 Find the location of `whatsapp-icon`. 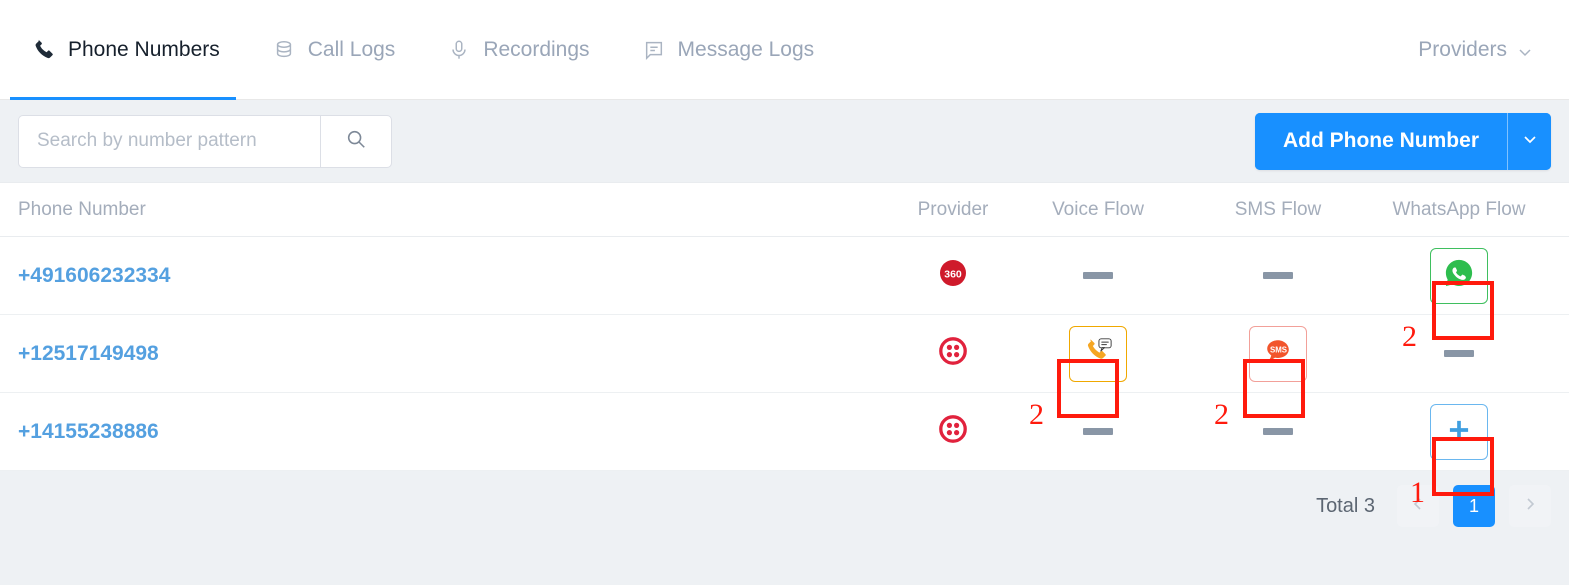

whatsapp-icon is located at coordinates (1459, 275).